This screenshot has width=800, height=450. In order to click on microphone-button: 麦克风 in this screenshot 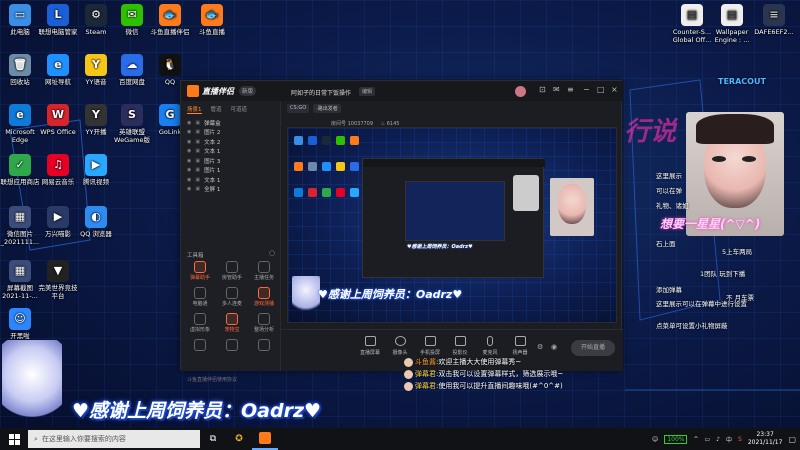, I will do `click(490, 346)`.